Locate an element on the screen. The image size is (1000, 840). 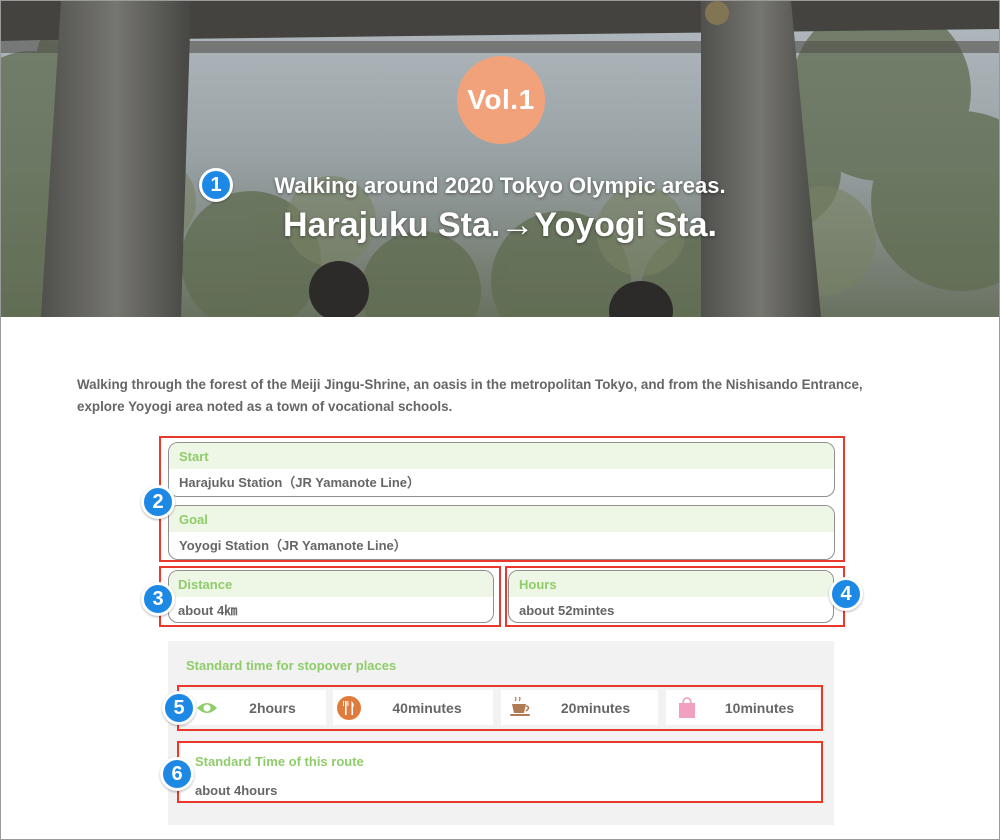
annotation-marker-1: 1 is located at coordinates (216, 185).